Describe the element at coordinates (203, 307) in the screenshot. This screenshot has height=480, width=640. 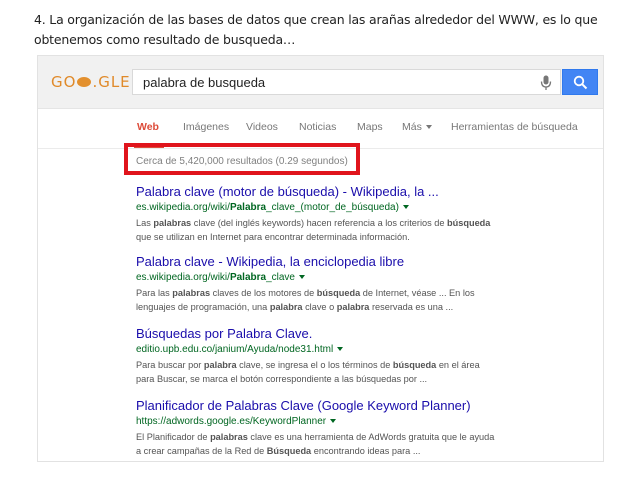
I see `snippet-text: lenguajes de programación, una` at that location.